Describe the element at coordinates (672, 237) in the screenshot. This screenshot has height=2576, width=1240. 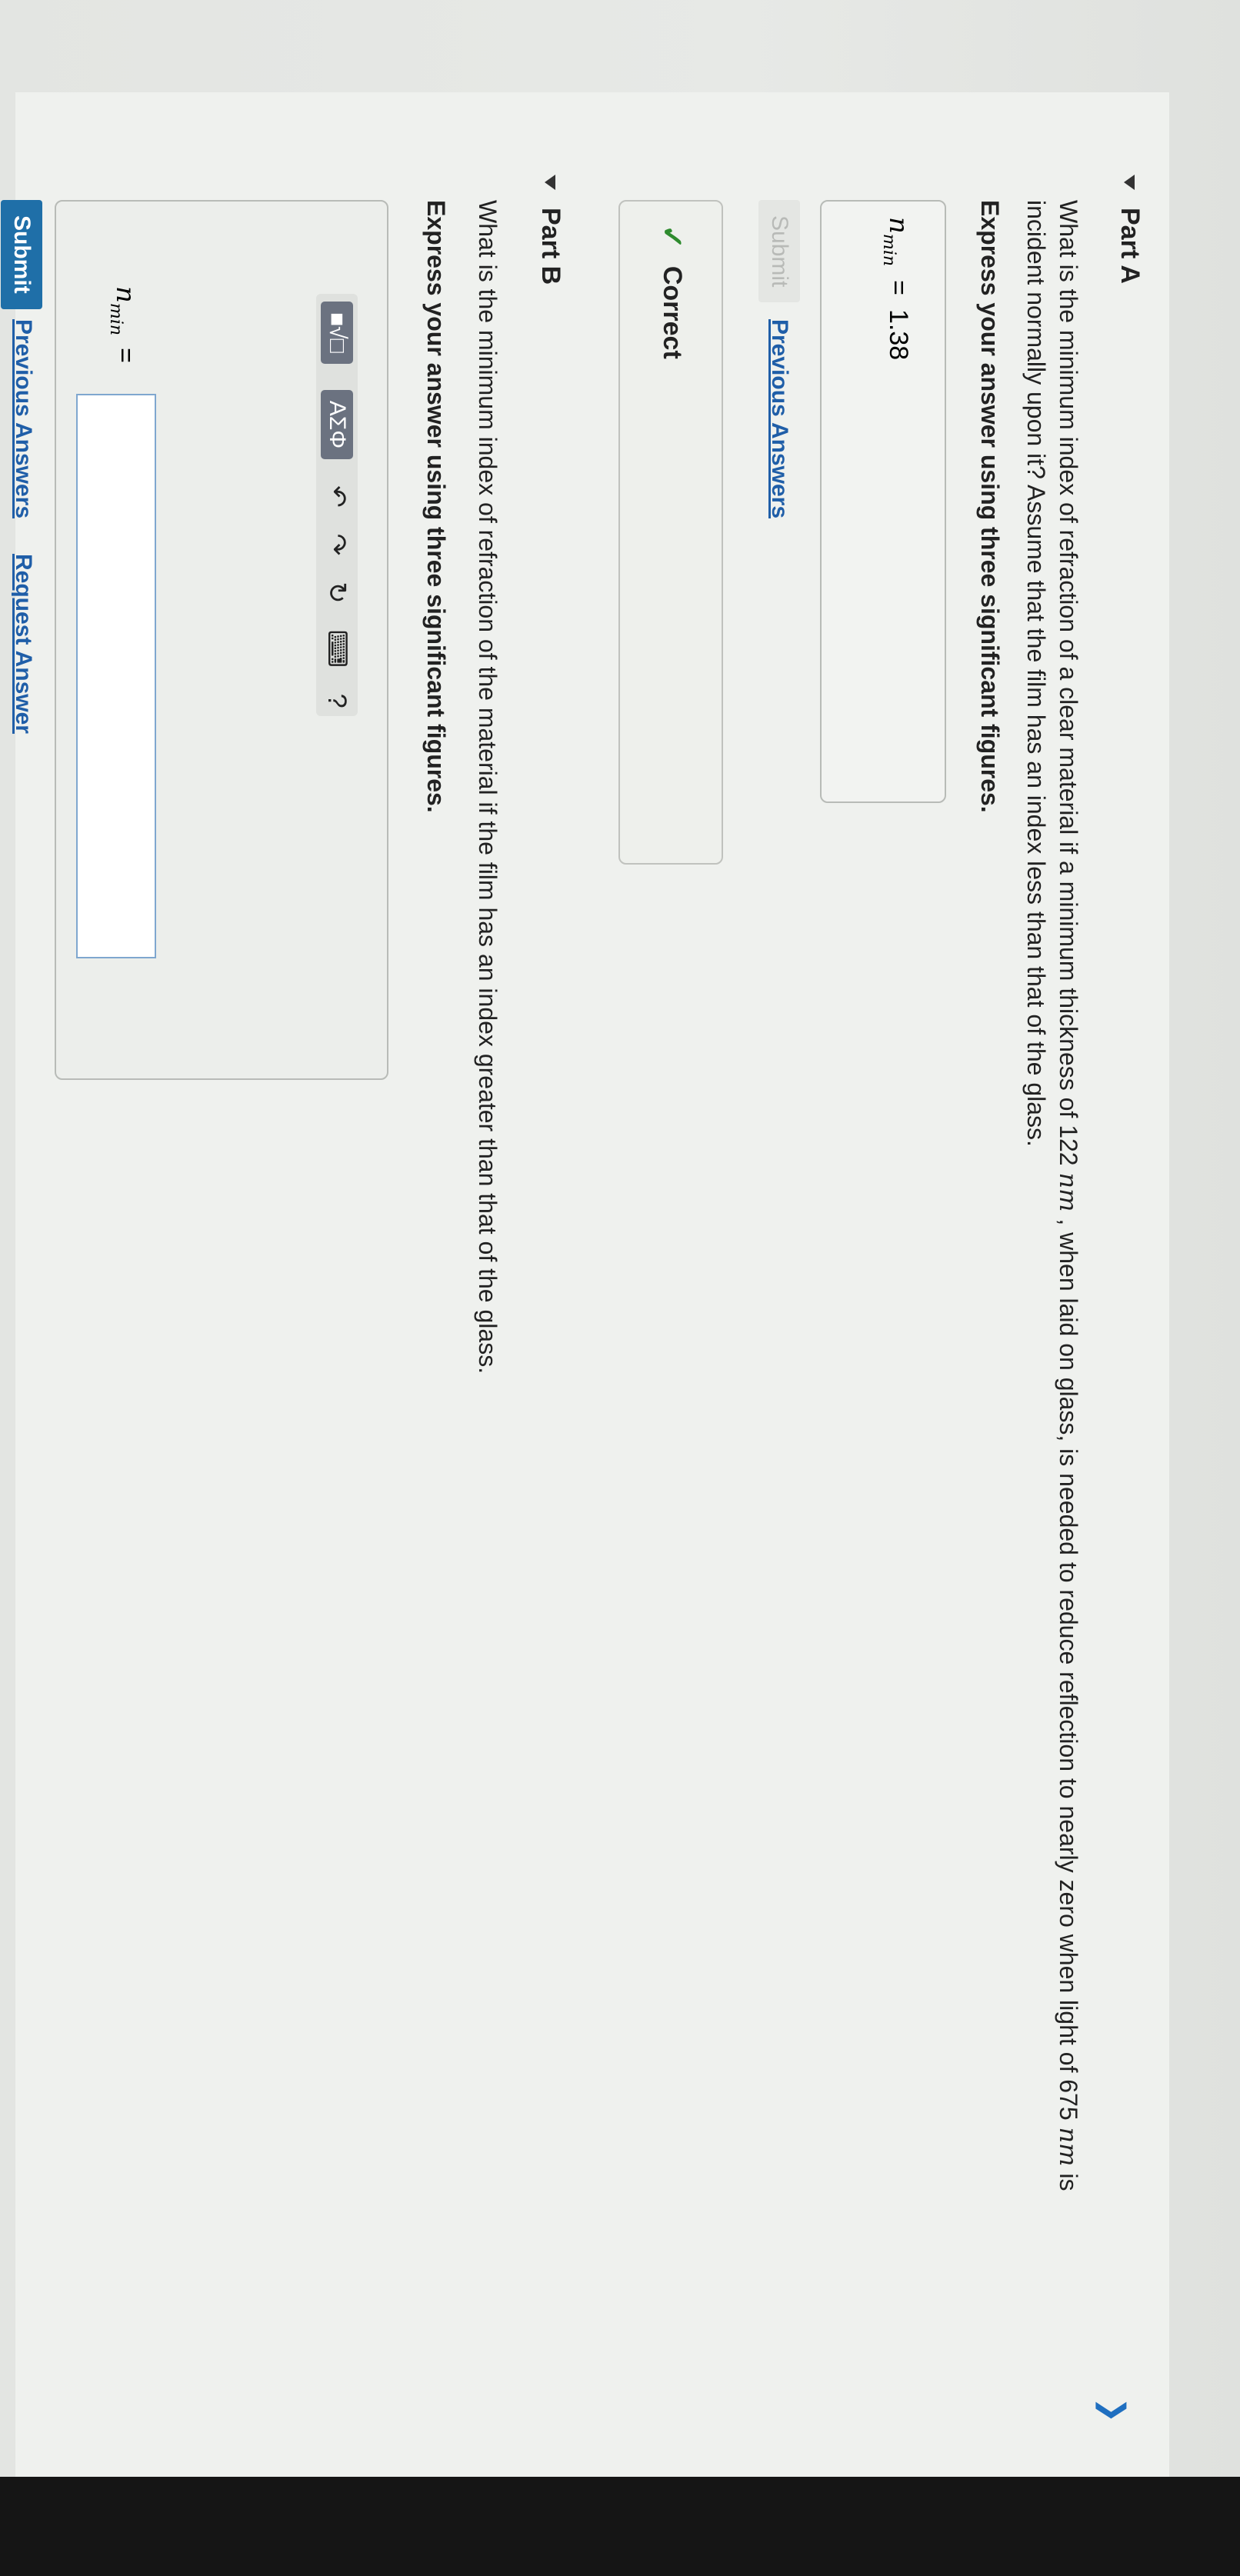
I see `check-icon: ✓` at that location.